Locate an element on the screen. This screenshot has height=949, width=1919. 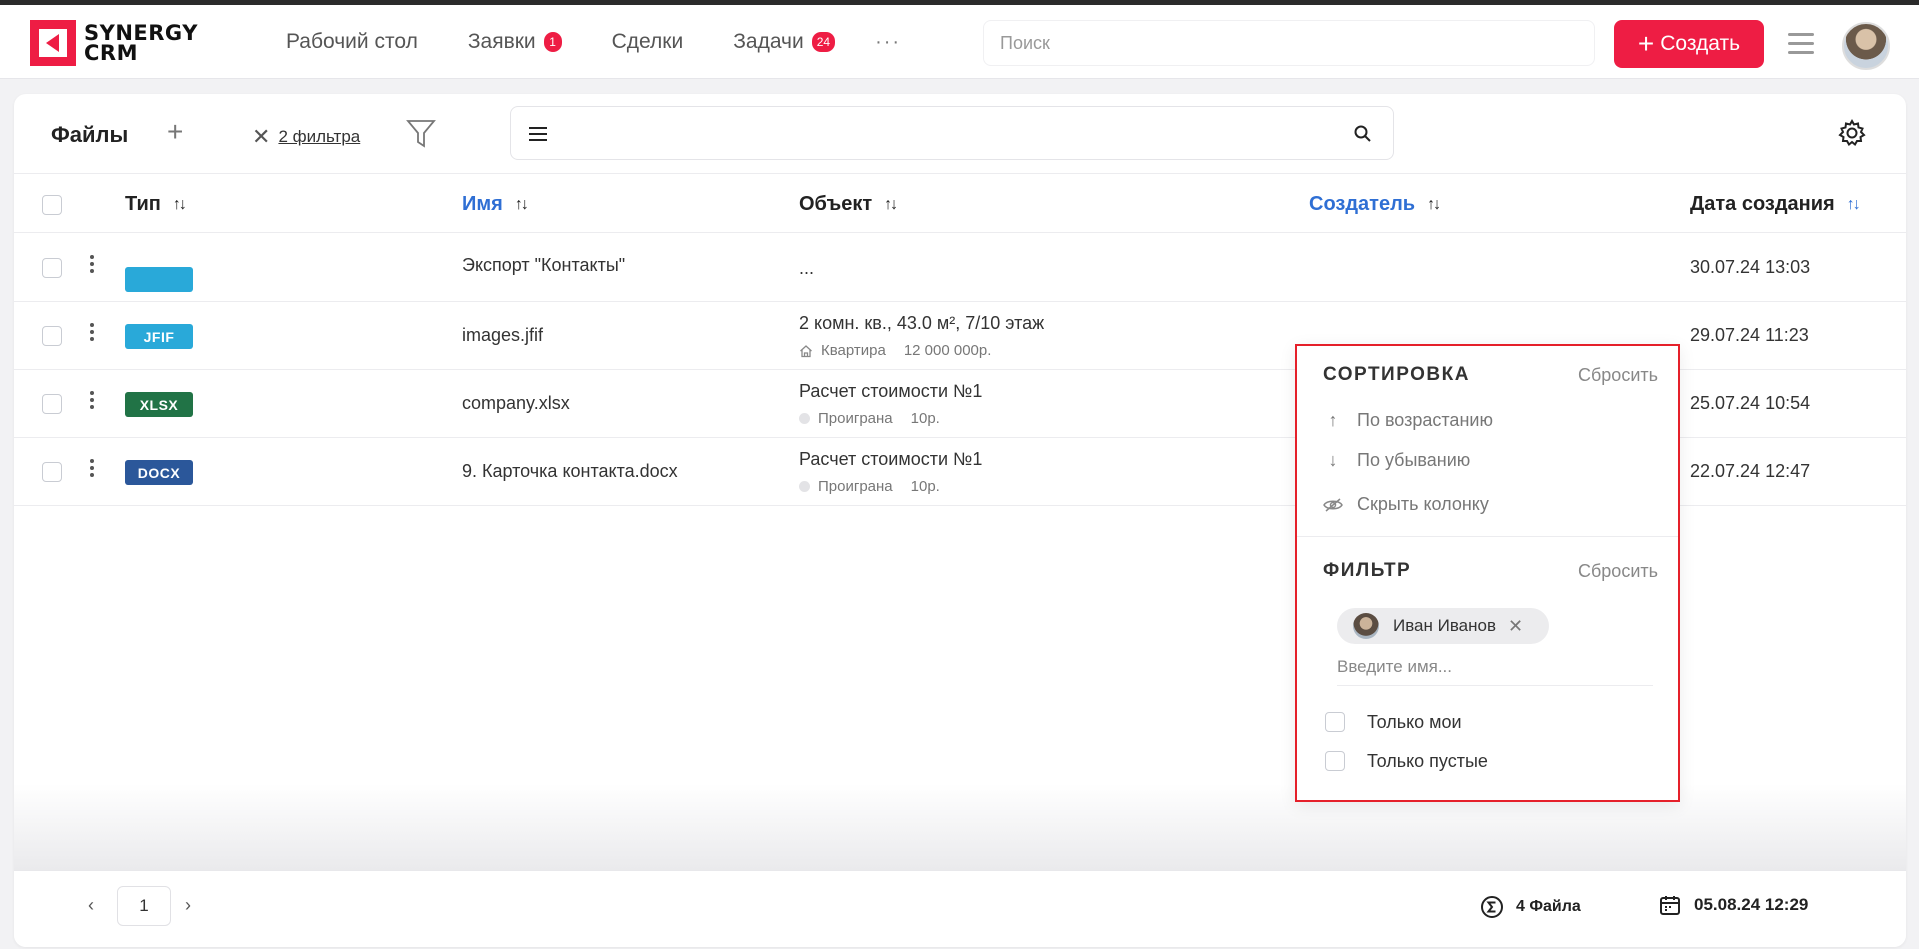
nav-item-requests: Заявки 1 is located at coordinates (515, 42).